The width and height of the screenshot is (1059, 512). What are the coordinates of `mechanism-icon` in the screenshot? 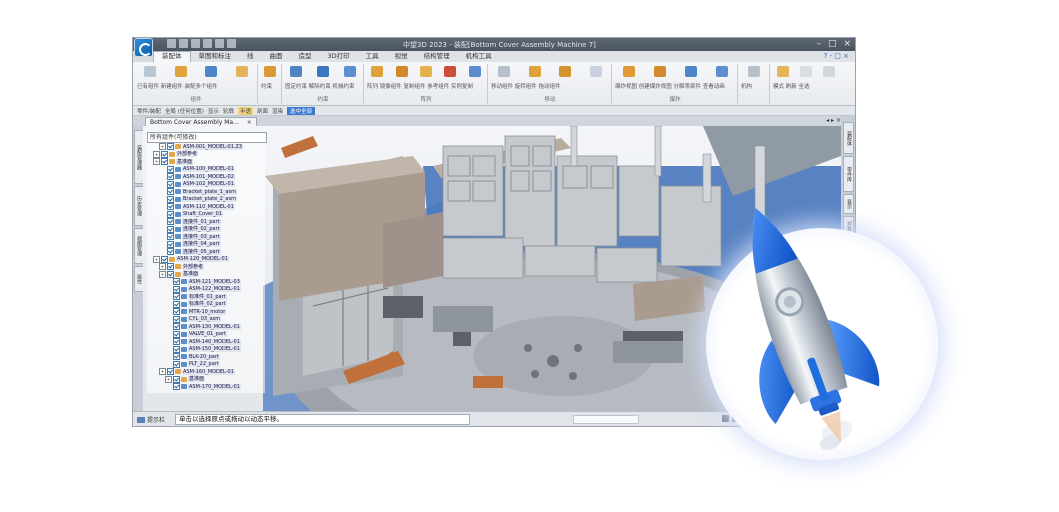 It's located at (754, 71).